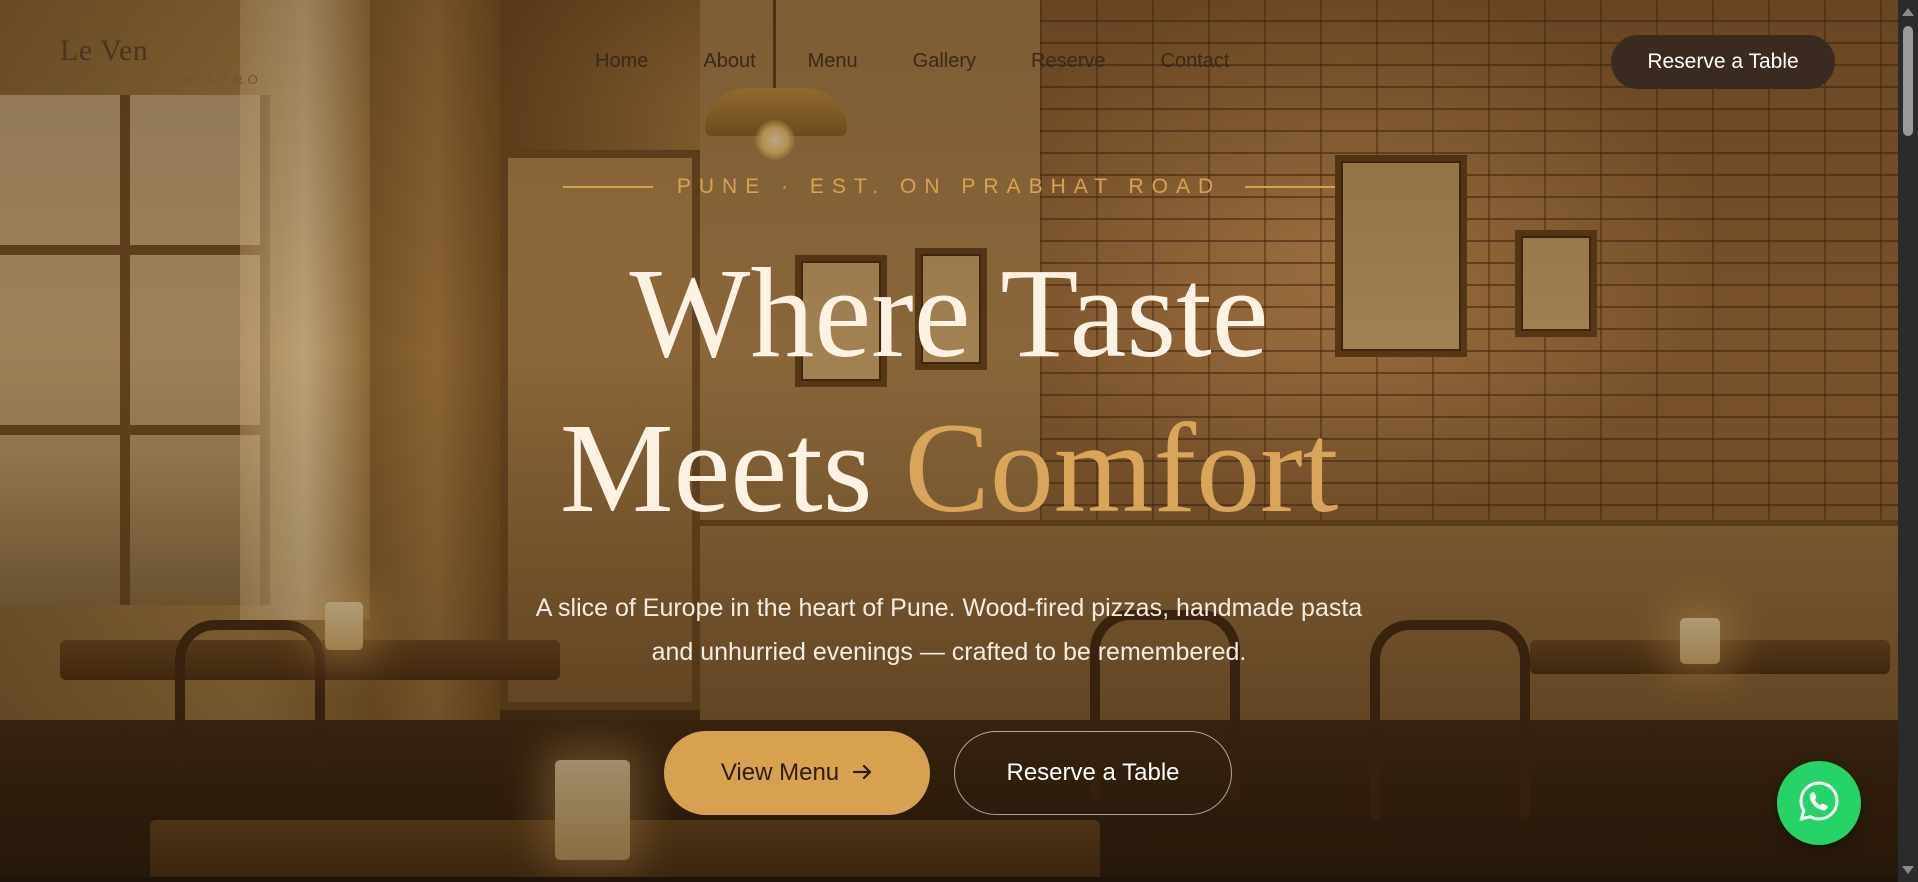  I want to click on scroll-up-arrow-icon, so click(1908, 12).